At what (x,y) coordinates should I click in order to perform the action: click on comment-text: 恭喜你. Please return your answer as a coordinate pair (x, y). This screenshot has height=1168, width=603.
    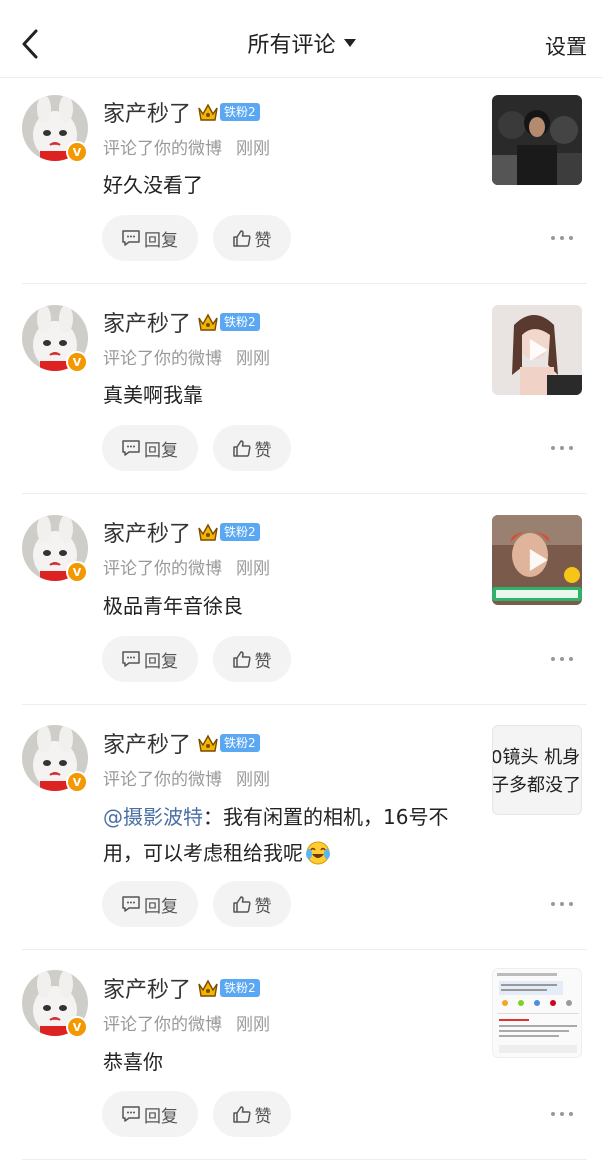
    Looking at the image, I should click on (288, 1062).